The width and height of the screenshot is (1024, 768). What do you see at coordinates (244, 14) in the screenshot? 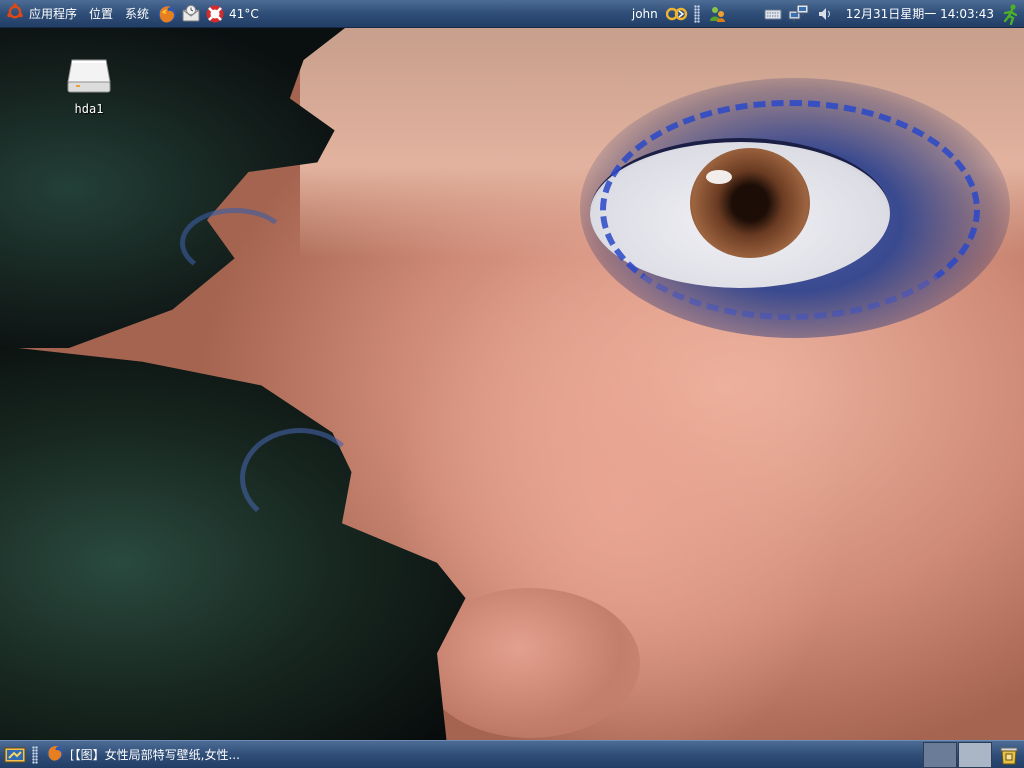
I see `weather-temperature: 41°C` at bounding box center [244, 14].